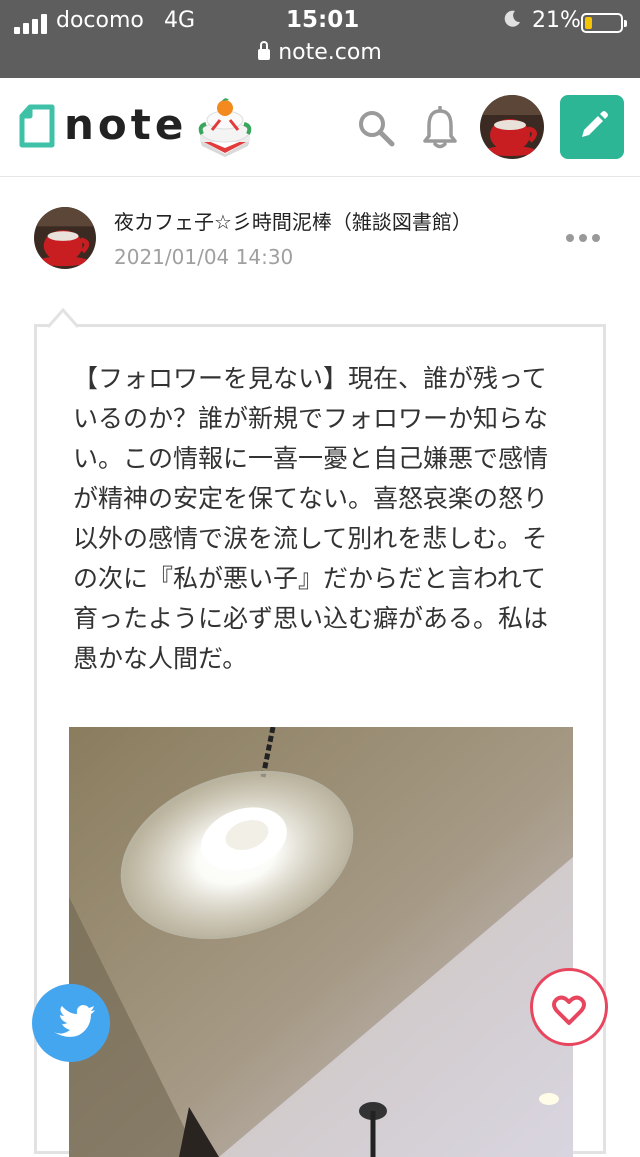  What do you see at coordinates (320, 127) in the screenshot?
I see `site-header: note` at bounding box center [320, 127].